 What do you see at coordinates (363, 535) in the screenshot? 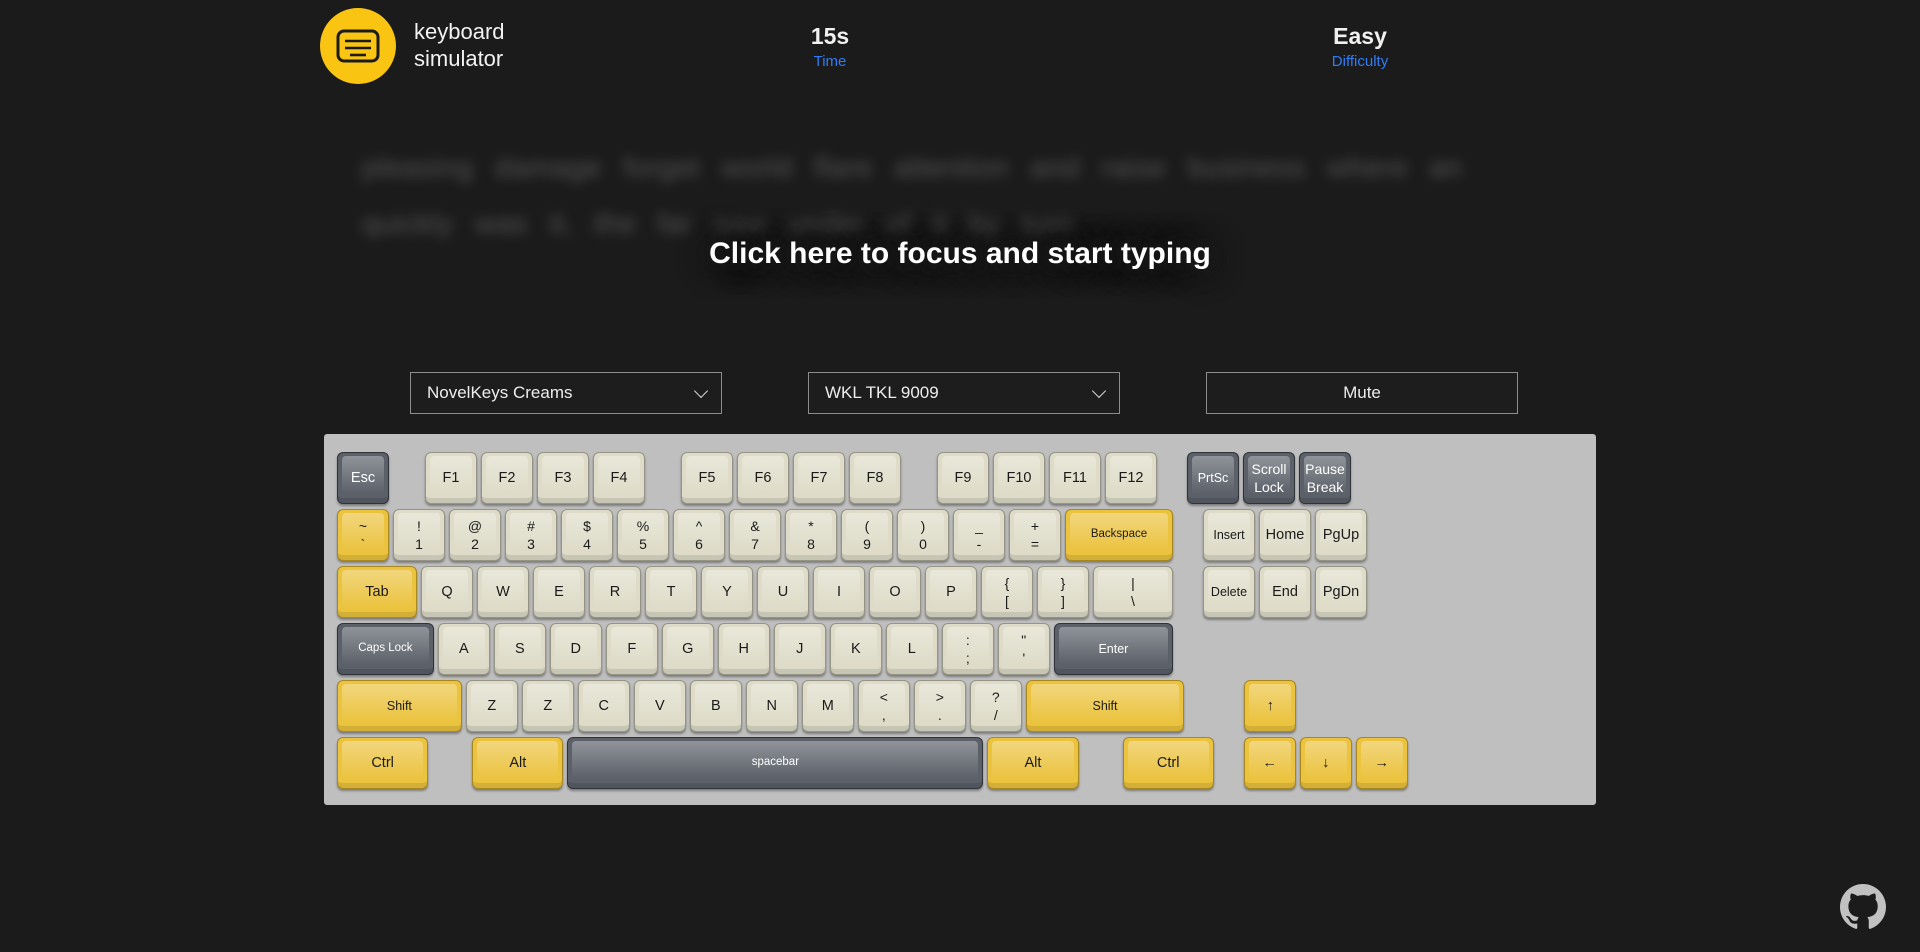
I see `key-backtick: ~ `` at bounding box center [363, 535].